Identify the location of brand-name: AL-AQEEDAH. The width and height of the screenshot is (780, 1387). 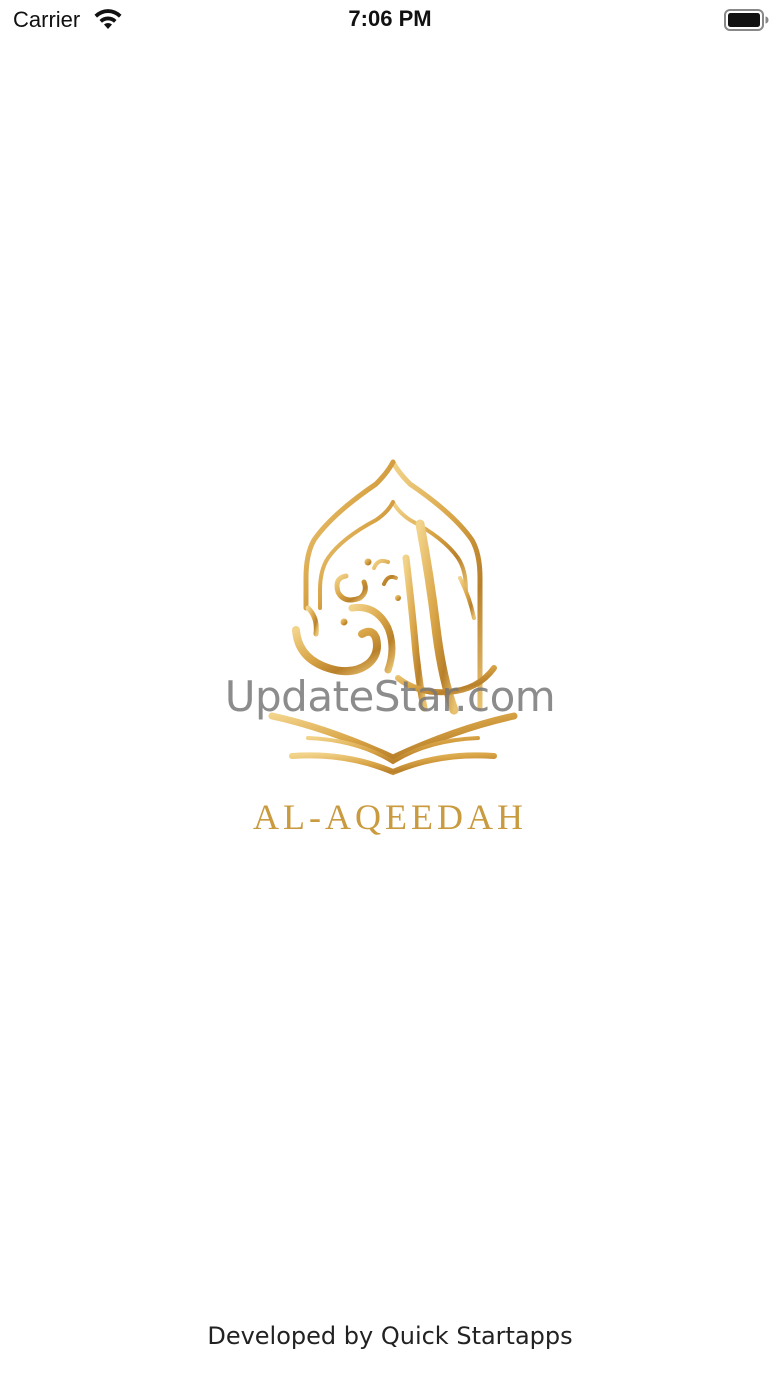
(390, 817).